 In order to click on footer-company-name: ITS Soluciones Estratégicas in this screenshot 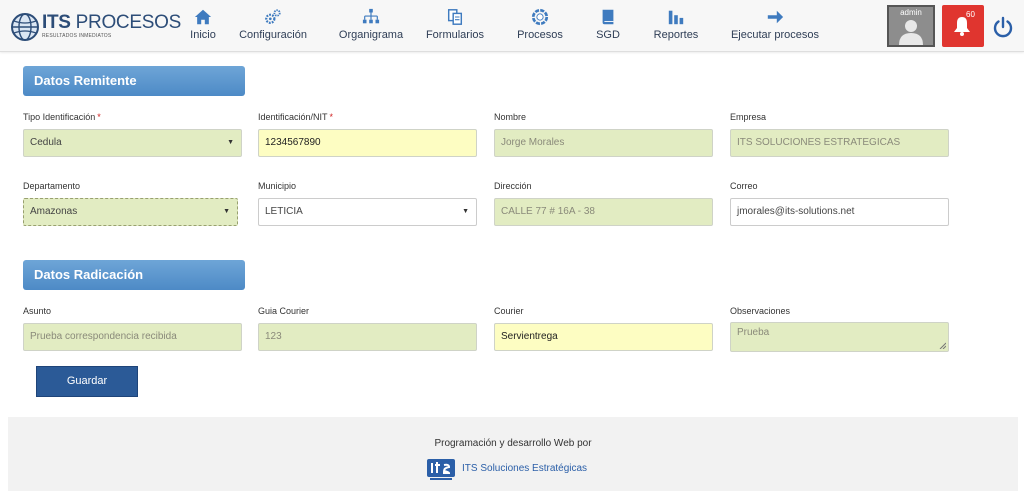, I will do `click(525, 468)`.